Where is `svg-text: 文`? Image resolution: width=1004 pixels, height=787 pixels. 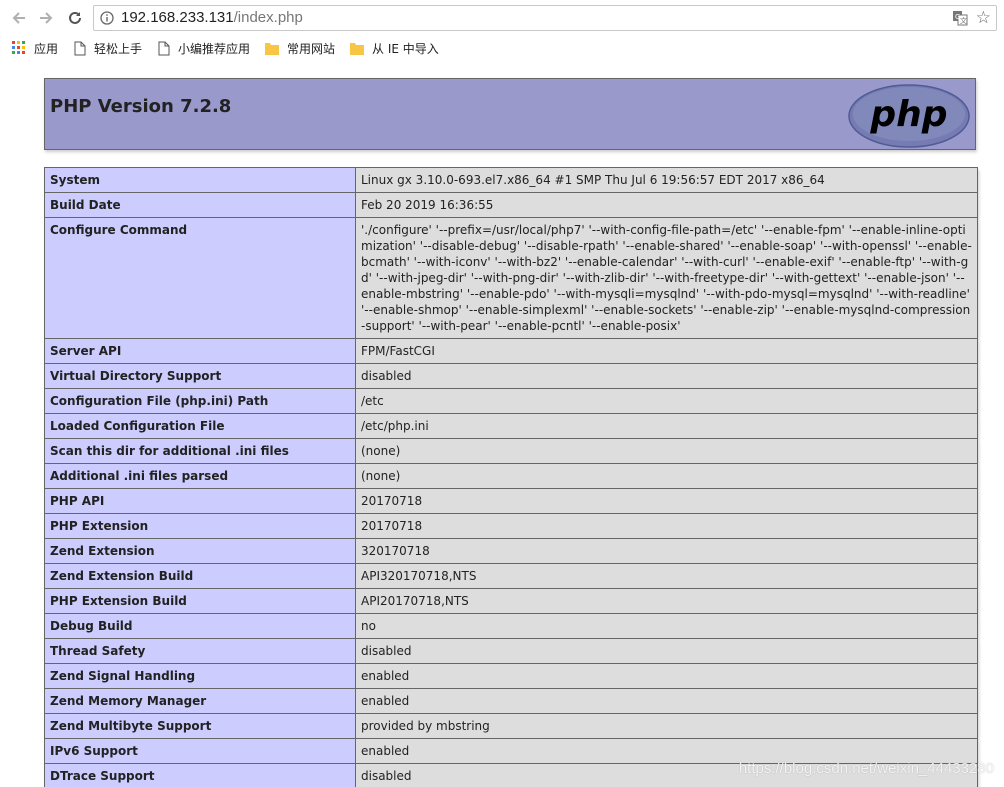
svg-text: 文 is located at coordinates (963, 20).